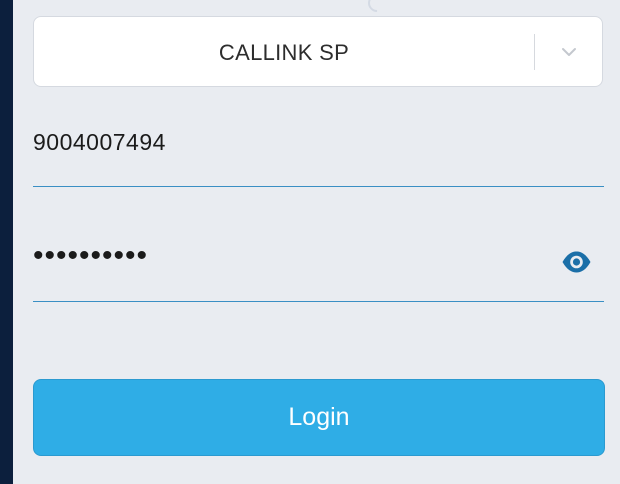 This screenshot has width=620, height=484. I want to click on account-select: CALLINK SP, so click(318, 51).